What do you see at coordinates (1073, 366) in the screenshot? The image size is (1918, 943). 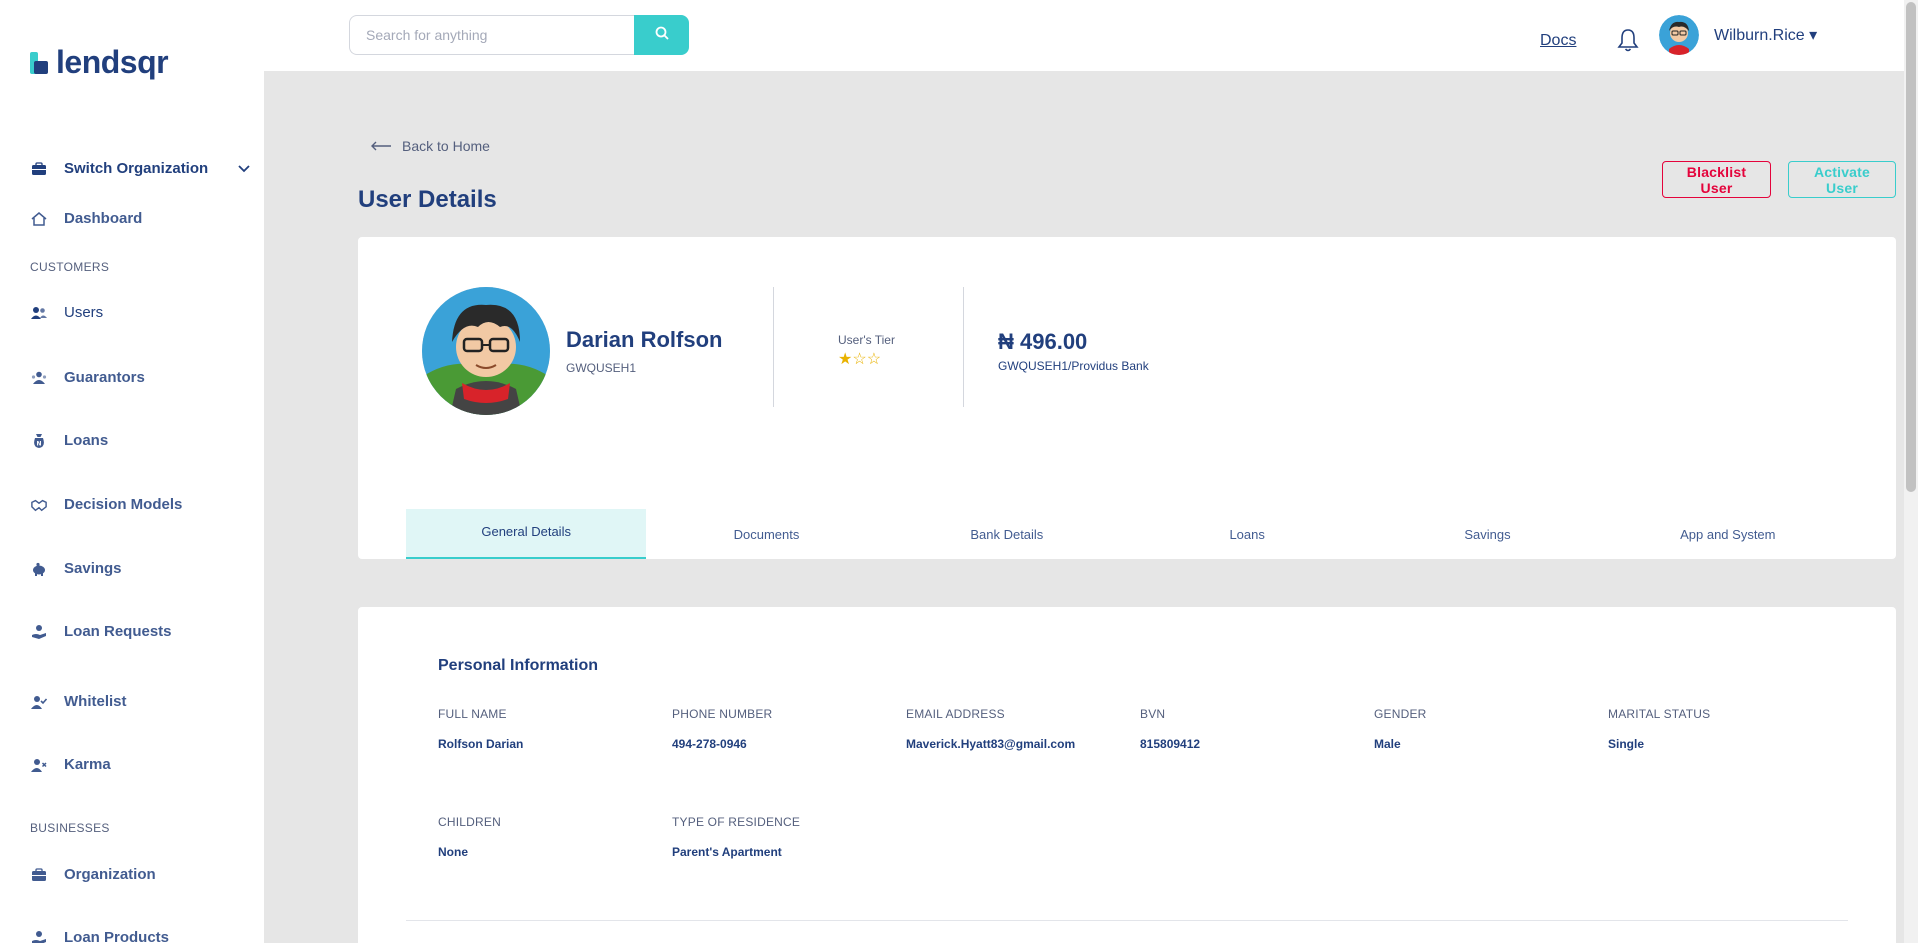 I see `bank-account: GWQUSEH1/Providus Bank` at bounding box center [1073, 366].